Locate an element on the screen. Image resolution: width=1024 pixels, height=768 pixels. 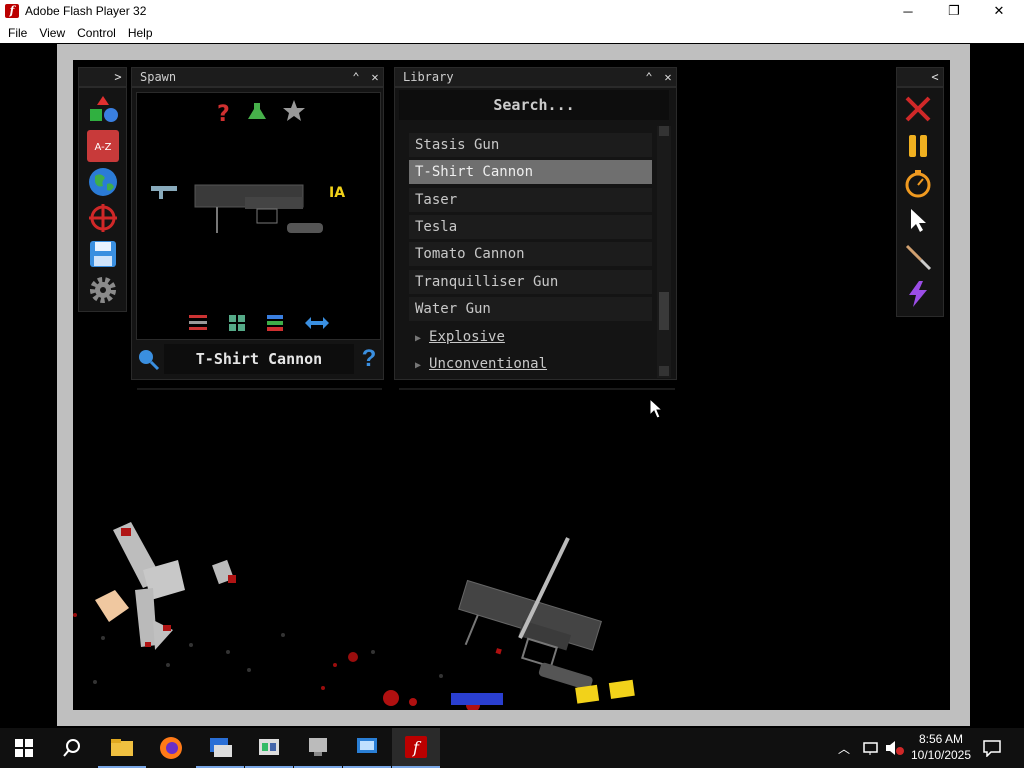
library-panel-title: Library is located at coordinates (428, 77).